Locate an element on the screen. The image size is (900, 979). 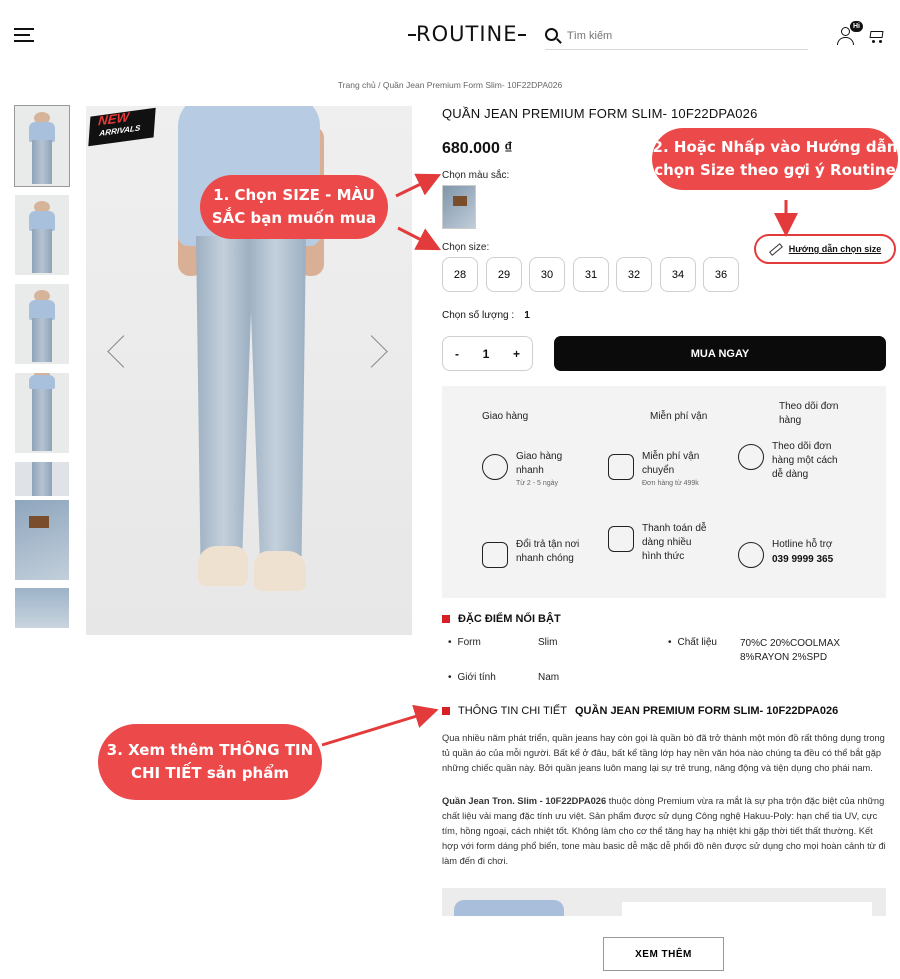
buy-now-button: MUA NGAY is located at coordinates (720, 353).